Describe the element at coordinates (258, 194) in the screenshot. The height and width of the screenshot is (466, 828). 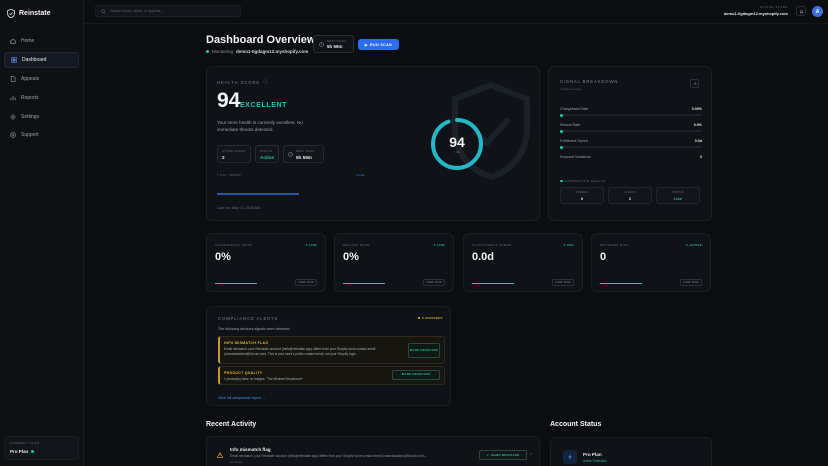
I see `trend-sparkline` at that location.